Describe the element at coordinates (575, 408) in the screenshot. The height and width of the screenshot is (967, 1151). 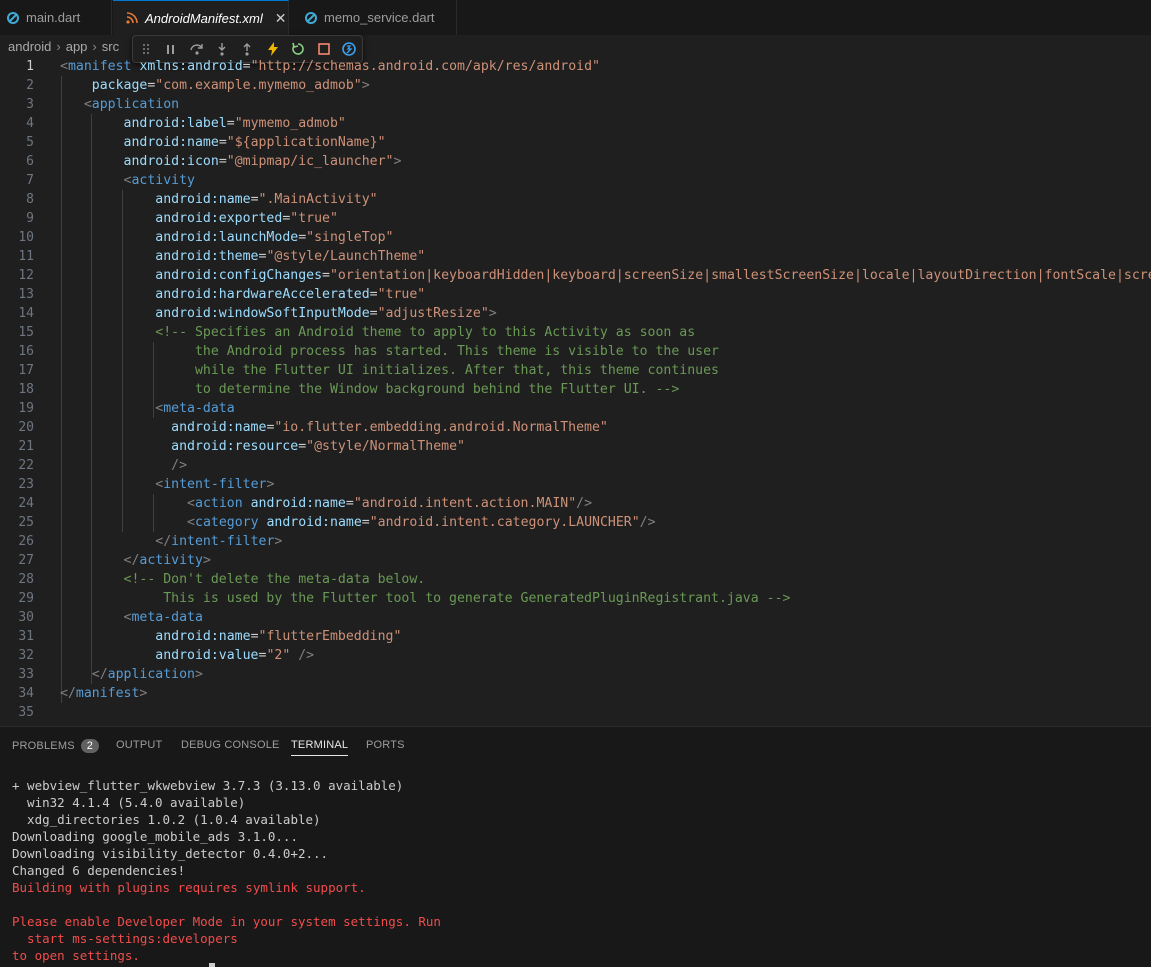
I see `code-line: 19 <meta-data` at that location.